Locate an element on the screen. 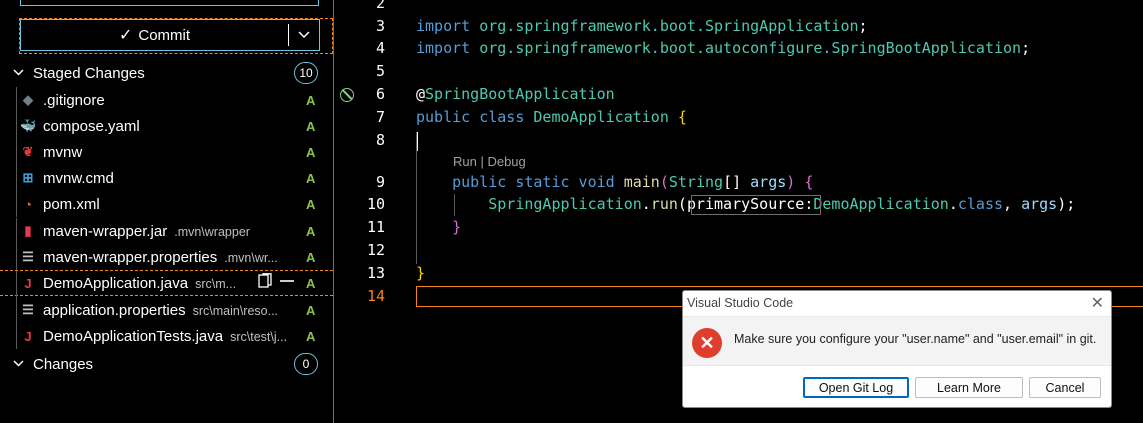 This screenshot has width=1143, height=423. close-icon: ✕ is located at coordinates (1097, 303).